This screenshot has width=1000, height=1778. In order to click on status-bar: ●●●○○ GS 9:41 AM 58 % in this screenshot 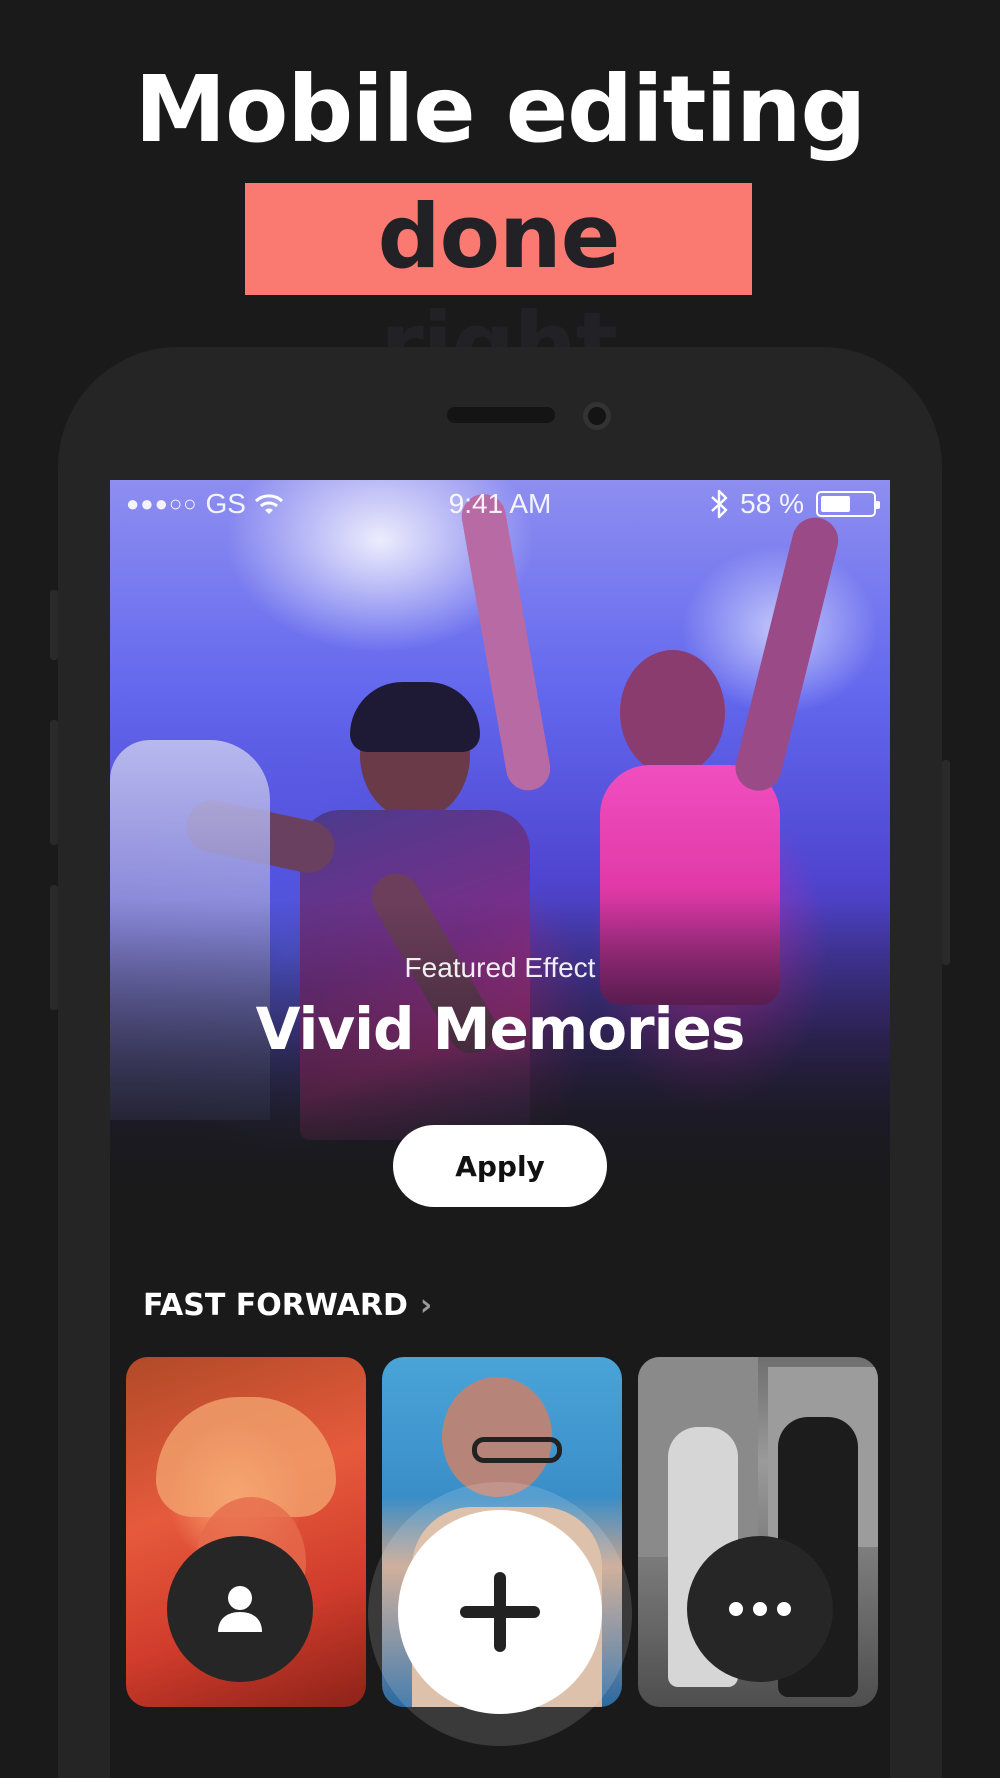, I will do `click(500, 504)`.